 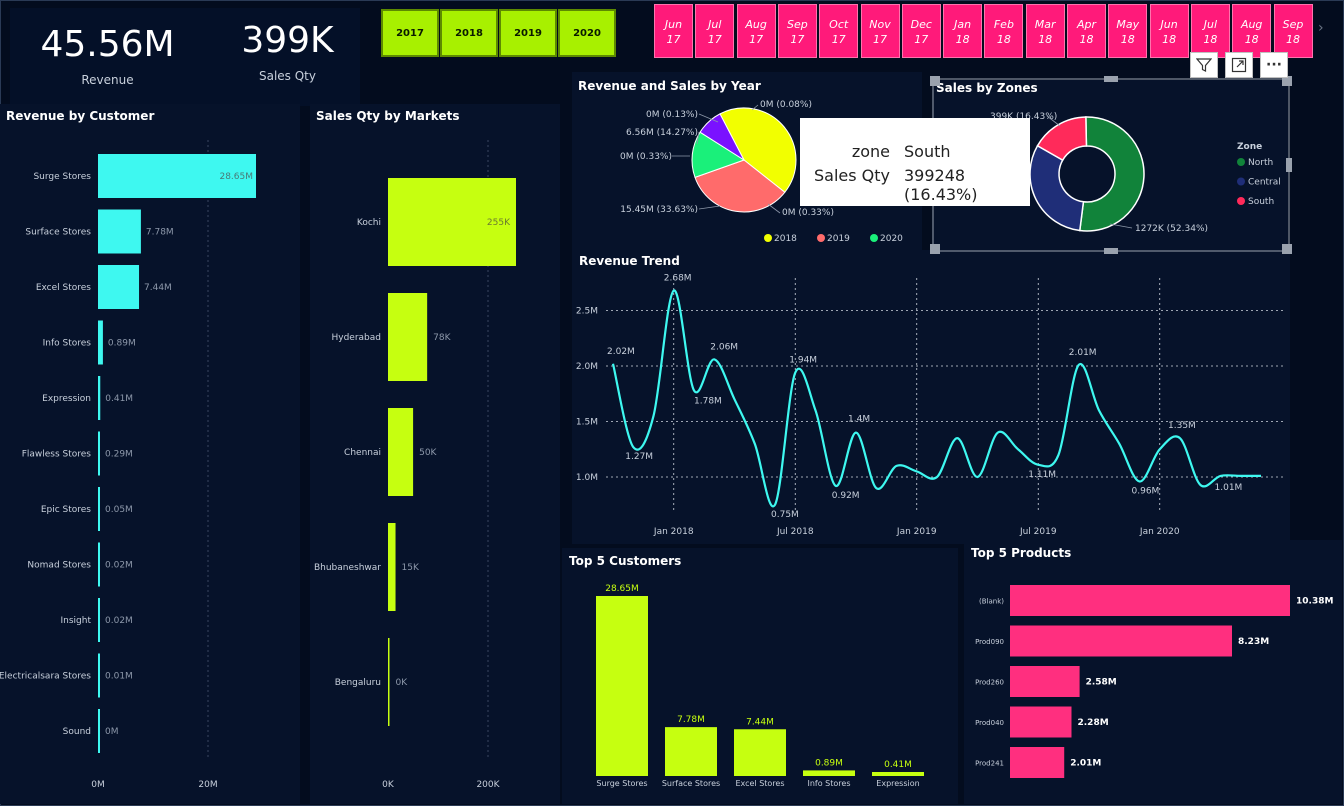 What do you see at coordinates (1086, 31) in the screenshot?
I see `month-slicer-apr-18: Apr 18` at bounding box center [1086, 31].